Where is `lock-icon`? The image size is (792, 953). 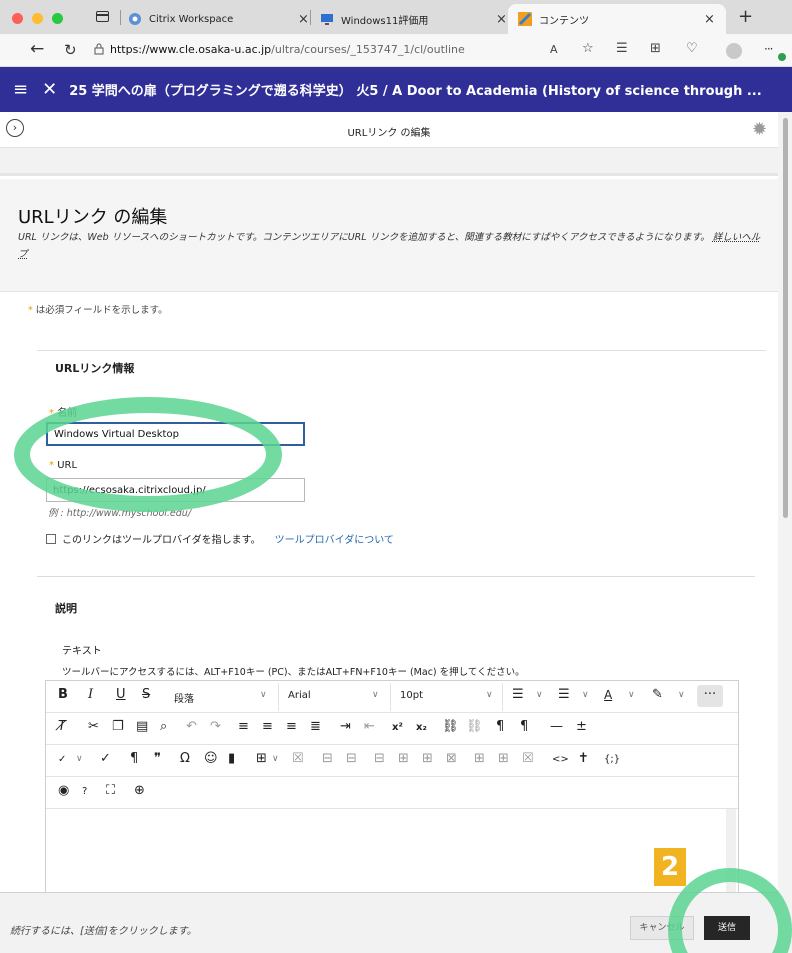 lock-icon is located at coordinates (99, 49).